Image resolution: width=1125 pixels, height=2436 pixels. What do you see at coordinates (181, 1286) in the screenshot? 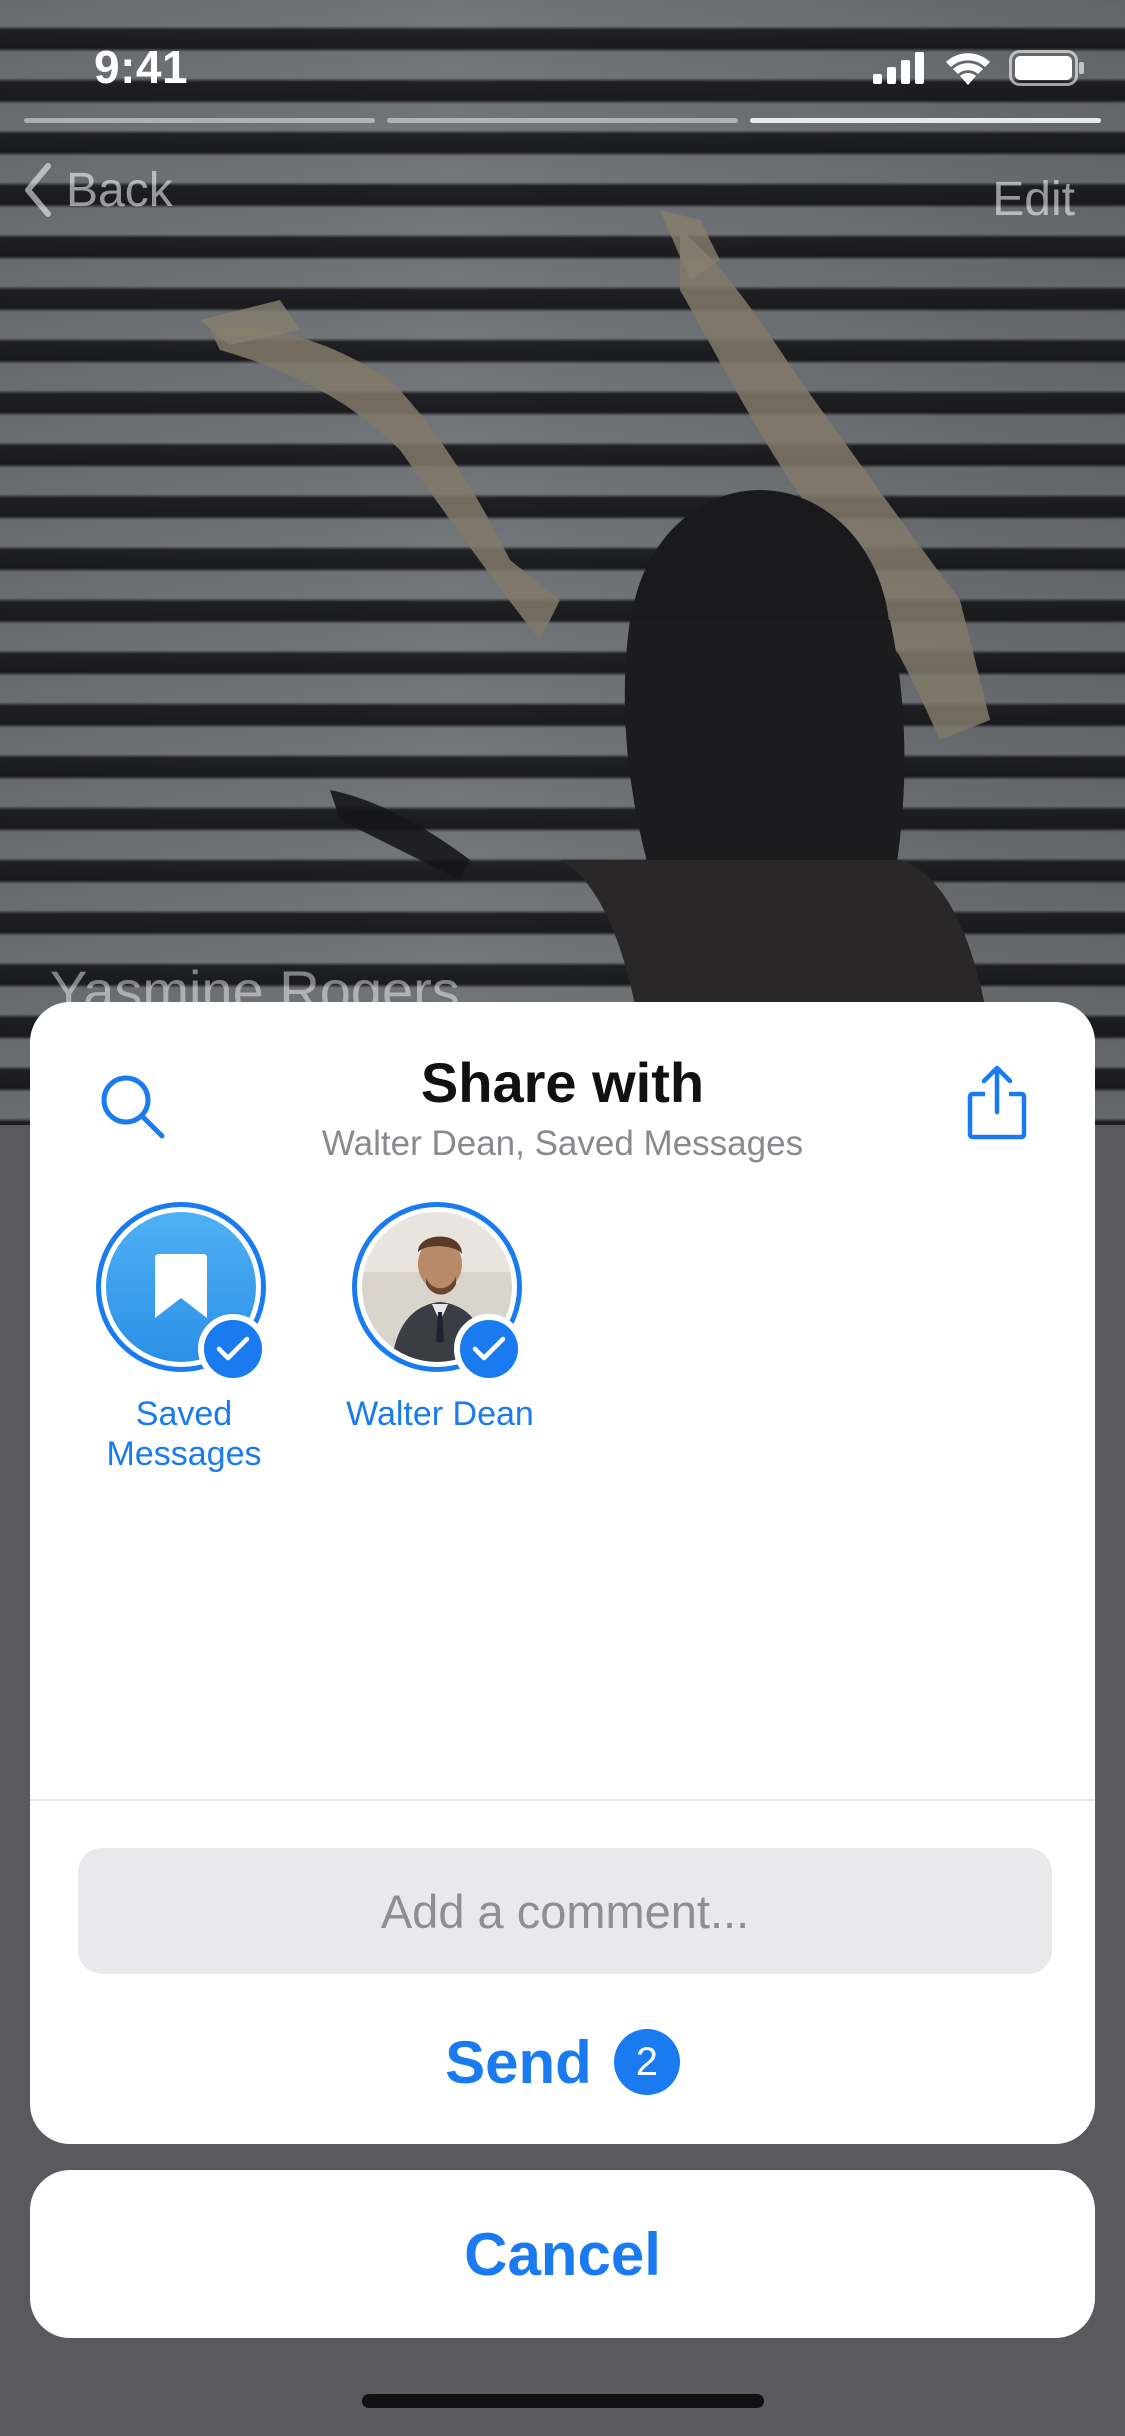
I see `bookmark-icon` at bounding box center [181, 1286].